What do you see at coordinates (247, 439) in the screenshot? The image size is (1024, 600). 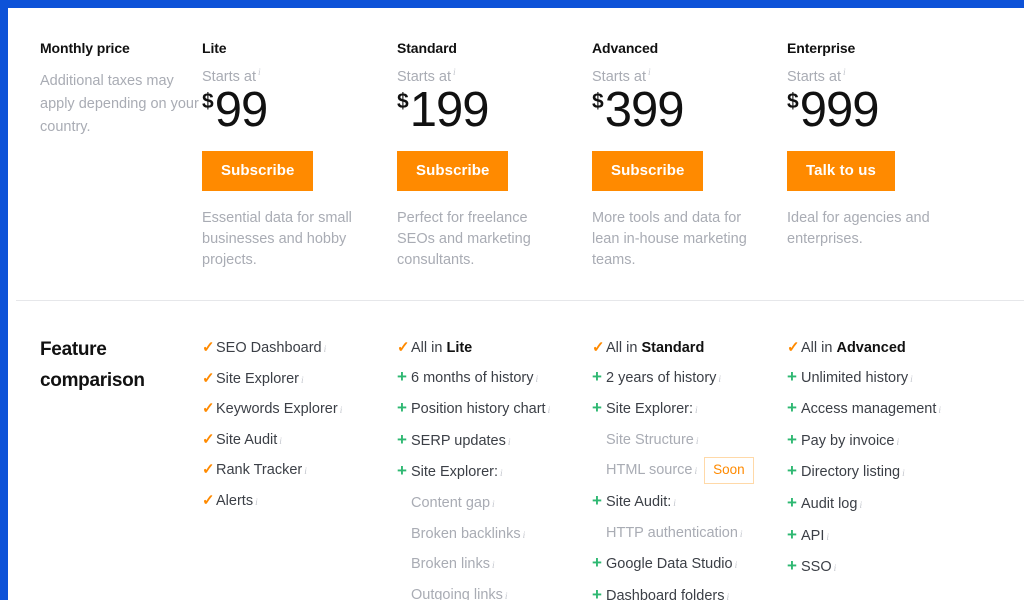 I see `feature-label: Site Audit` at bounding box center [247, 439].